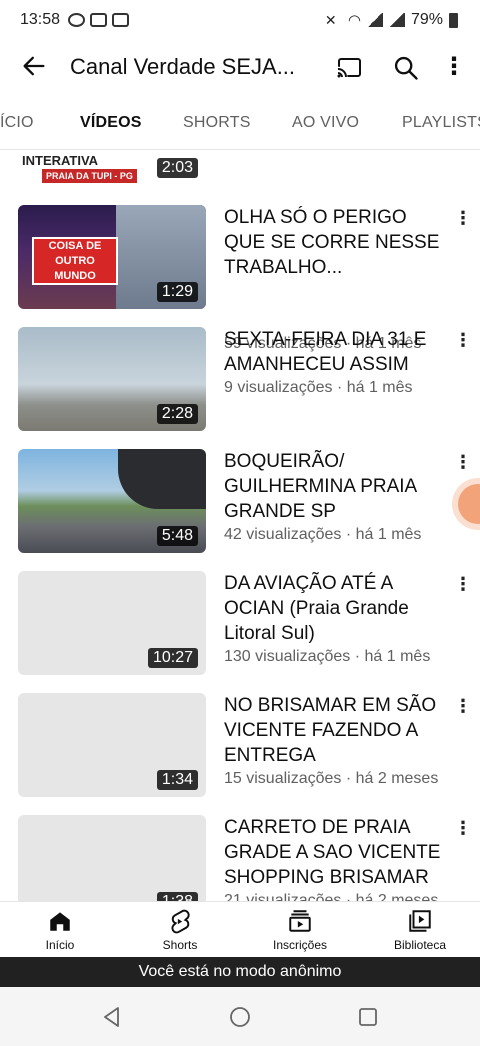 The height and width of the screenshot is (1046, 480). What do you see at coordinates (300, 945) in the screenshot?
I see `nav-label: Inscrições` at bounding box center [300, 945].